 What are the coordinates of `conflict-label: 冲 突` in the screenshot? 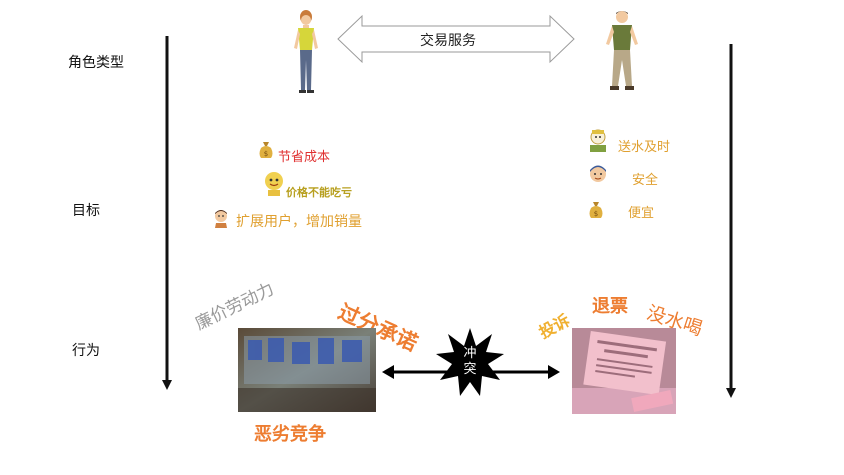 It's located at (470, 362).